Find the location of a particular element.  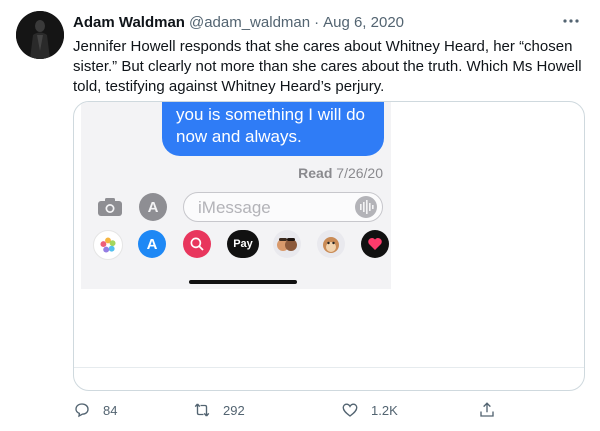

share-button is located at coordinates (493, 410).